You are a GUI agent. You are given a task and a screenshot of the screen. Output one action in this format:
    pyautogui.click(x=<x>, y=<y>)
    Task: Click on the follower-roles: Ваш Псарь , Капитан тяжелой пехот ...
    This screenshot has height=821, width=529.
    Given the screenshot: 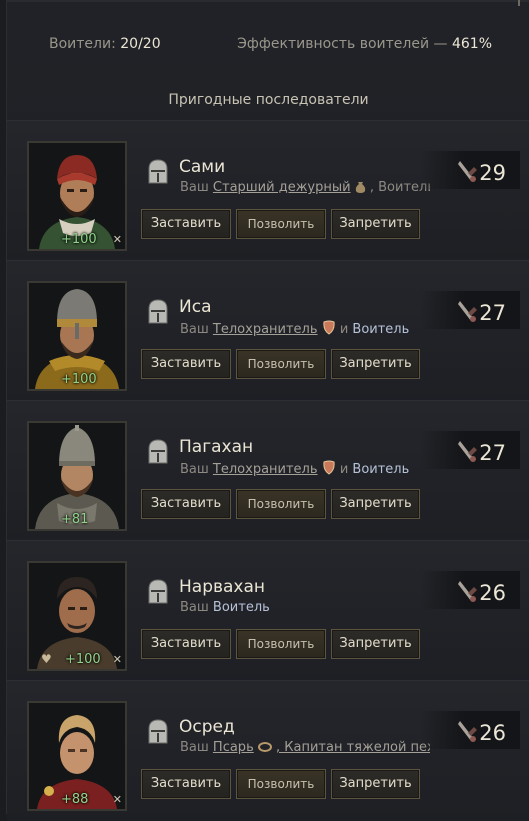 What is the action you would take?
    pyautogui.click(x=305, y=748)
    